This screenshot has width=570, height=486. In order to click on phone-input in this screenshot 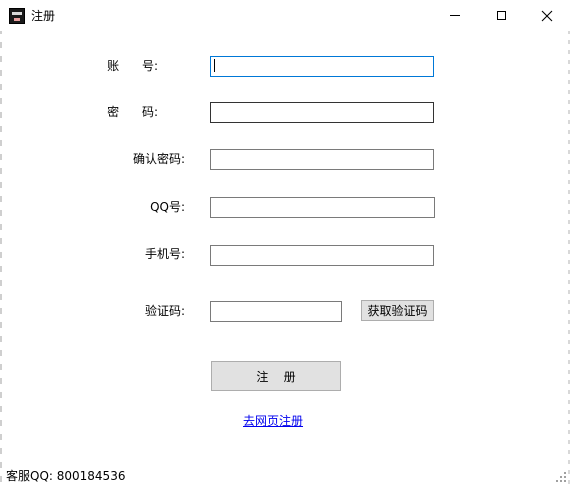, I will do `click(322, 255)`.